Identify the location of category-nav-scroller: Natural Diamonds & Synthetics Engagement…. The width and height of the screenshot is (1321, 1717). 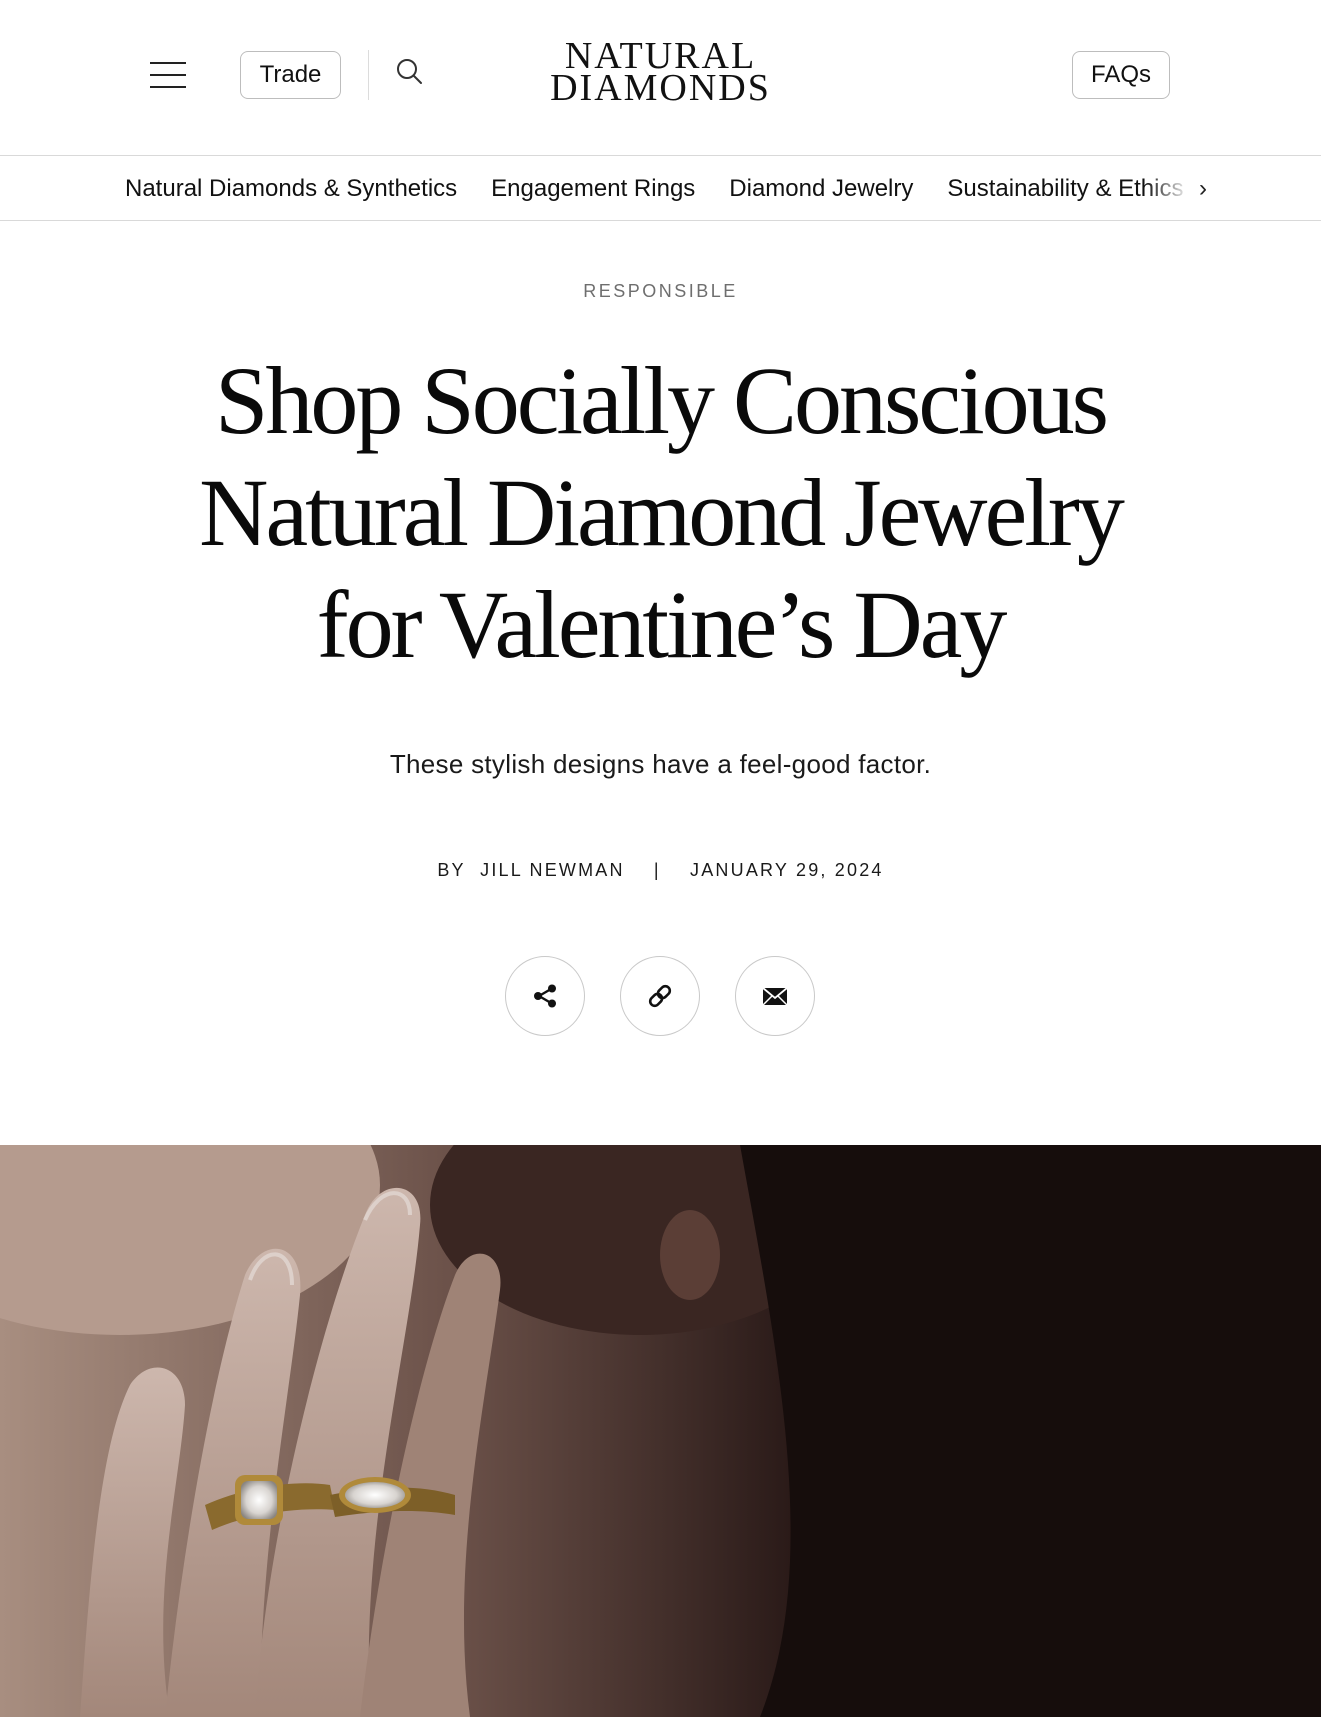
(665, 188).